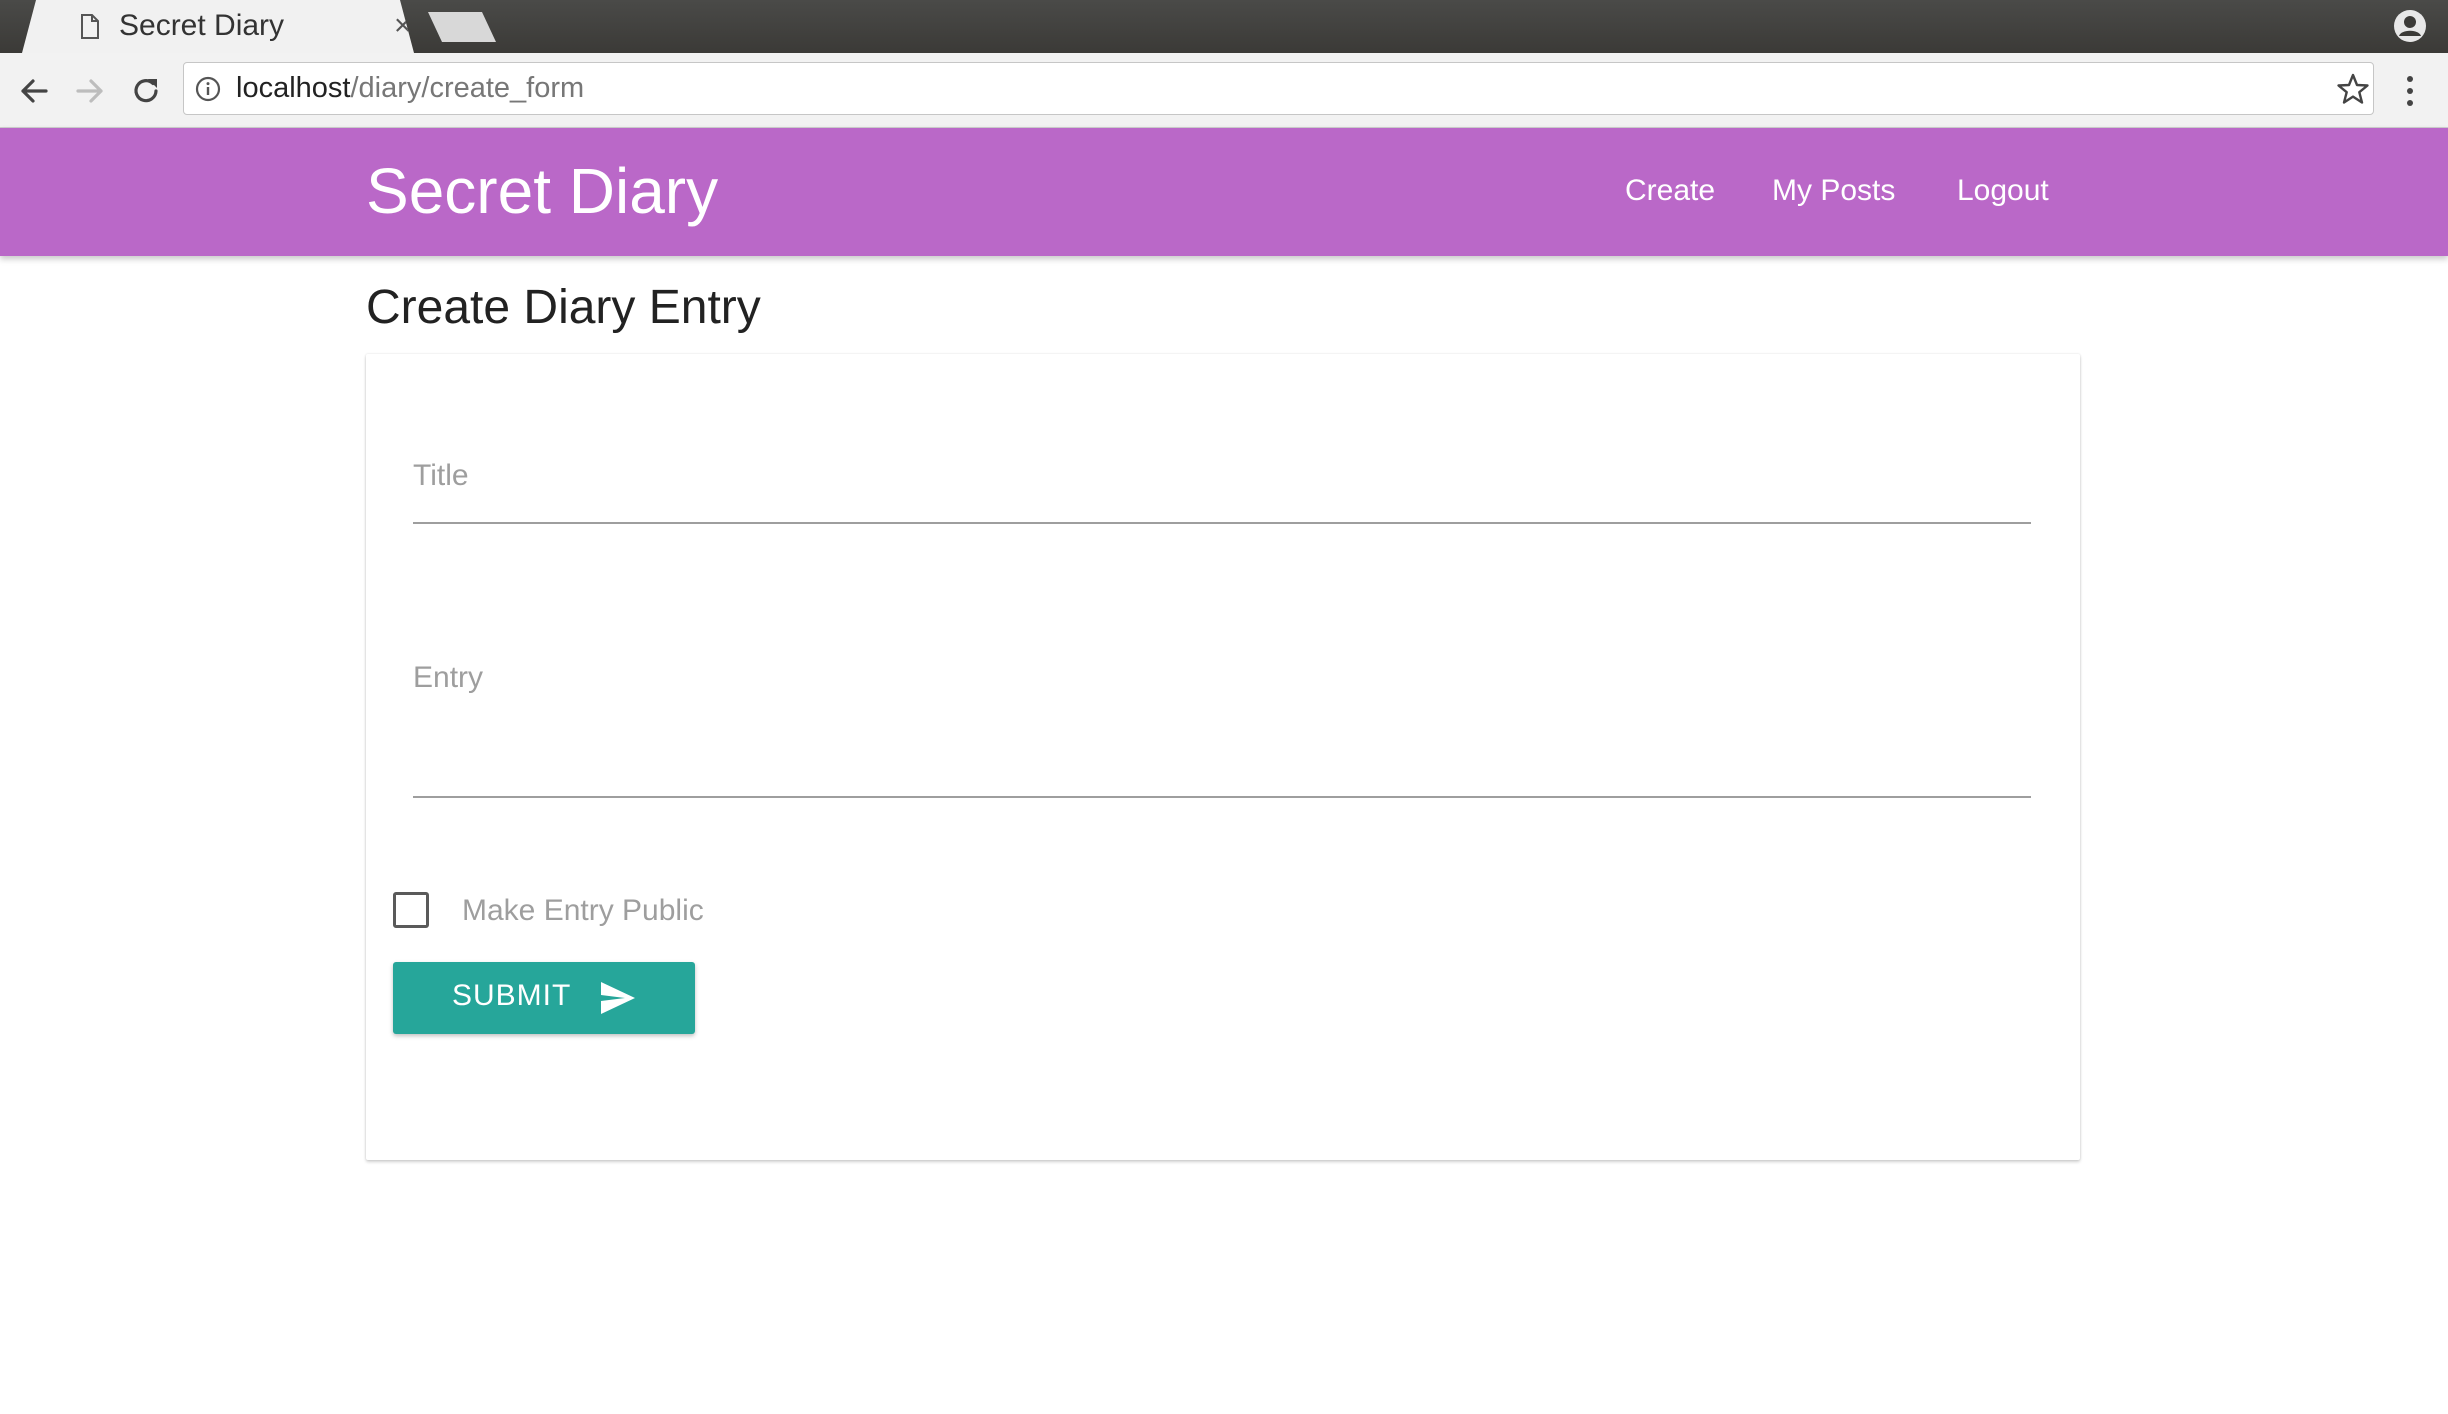  What do you see at coordinates (411, 910) in the screenshot?
I see `public-checkbox` at bounding box center [411, 910].